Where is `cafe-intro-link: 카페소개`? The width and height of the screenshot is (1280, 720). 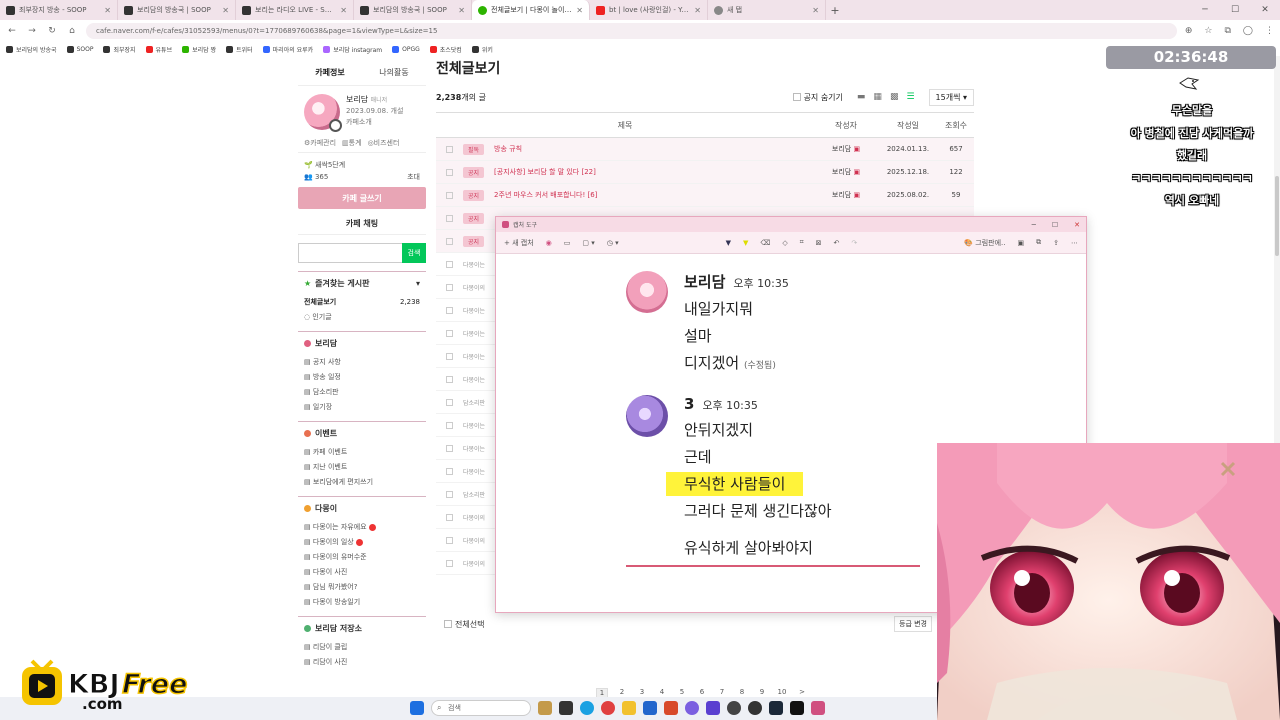
cafe-intro-link: 카페소개 is located at coordinates (374, 122).